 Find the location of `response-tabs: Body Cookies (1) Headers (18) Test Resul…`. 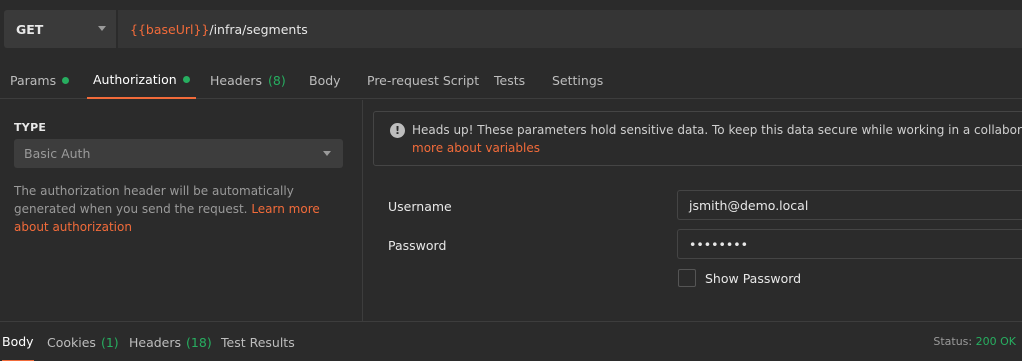

response-tabs: Body Cookies (1) Headers (18) Test Resul… is located at coordinates (511, 341).